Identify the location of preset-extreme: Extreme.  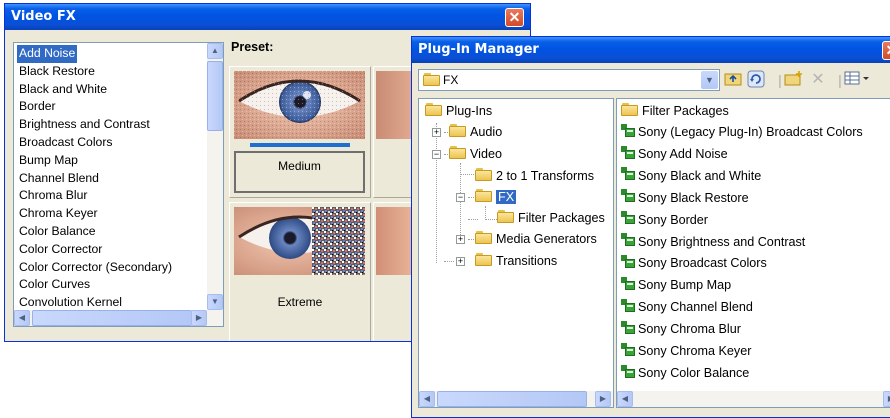
(300, 271).